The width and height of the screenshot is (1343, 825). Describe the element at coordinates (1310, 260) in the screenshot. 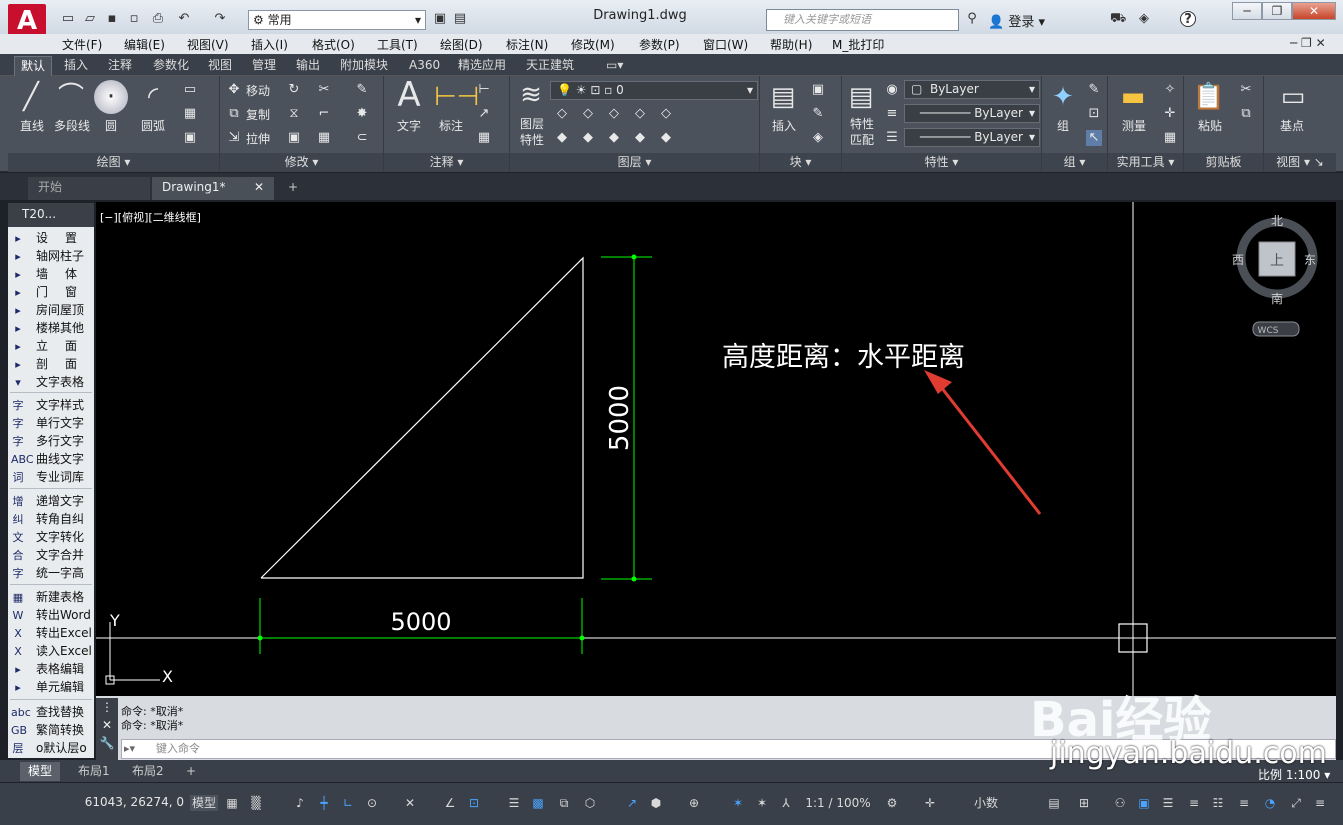

I see `viewcube-east: 东` at that location.